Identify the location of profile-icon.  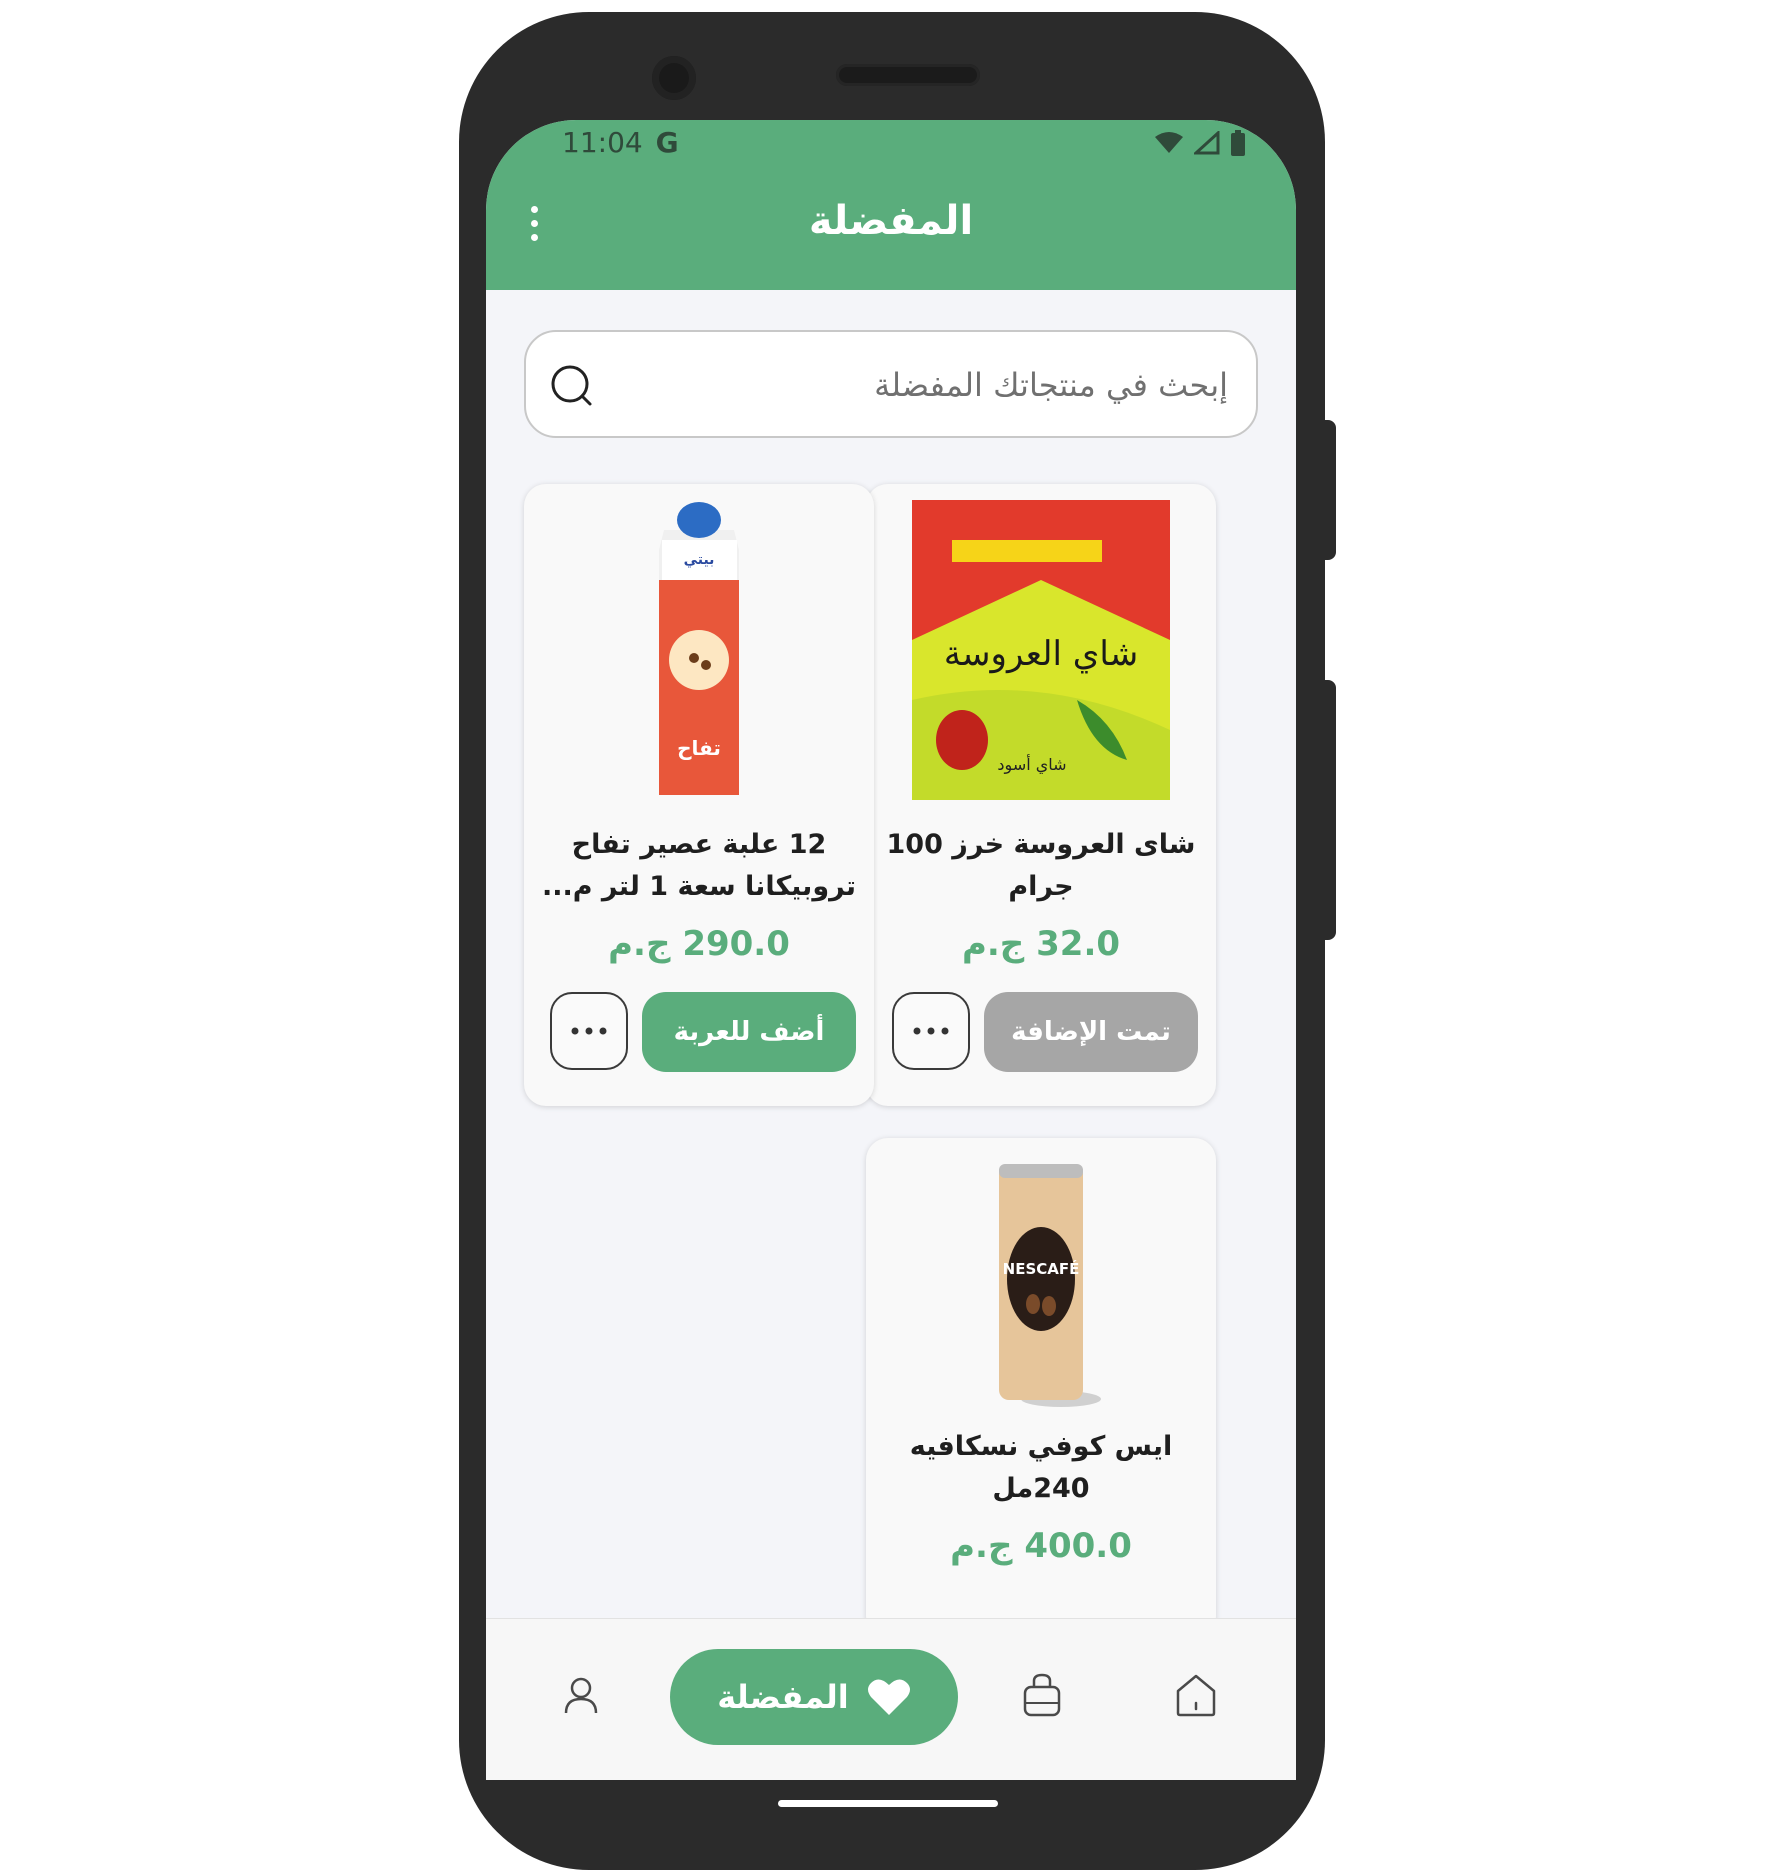
(581, 1696).